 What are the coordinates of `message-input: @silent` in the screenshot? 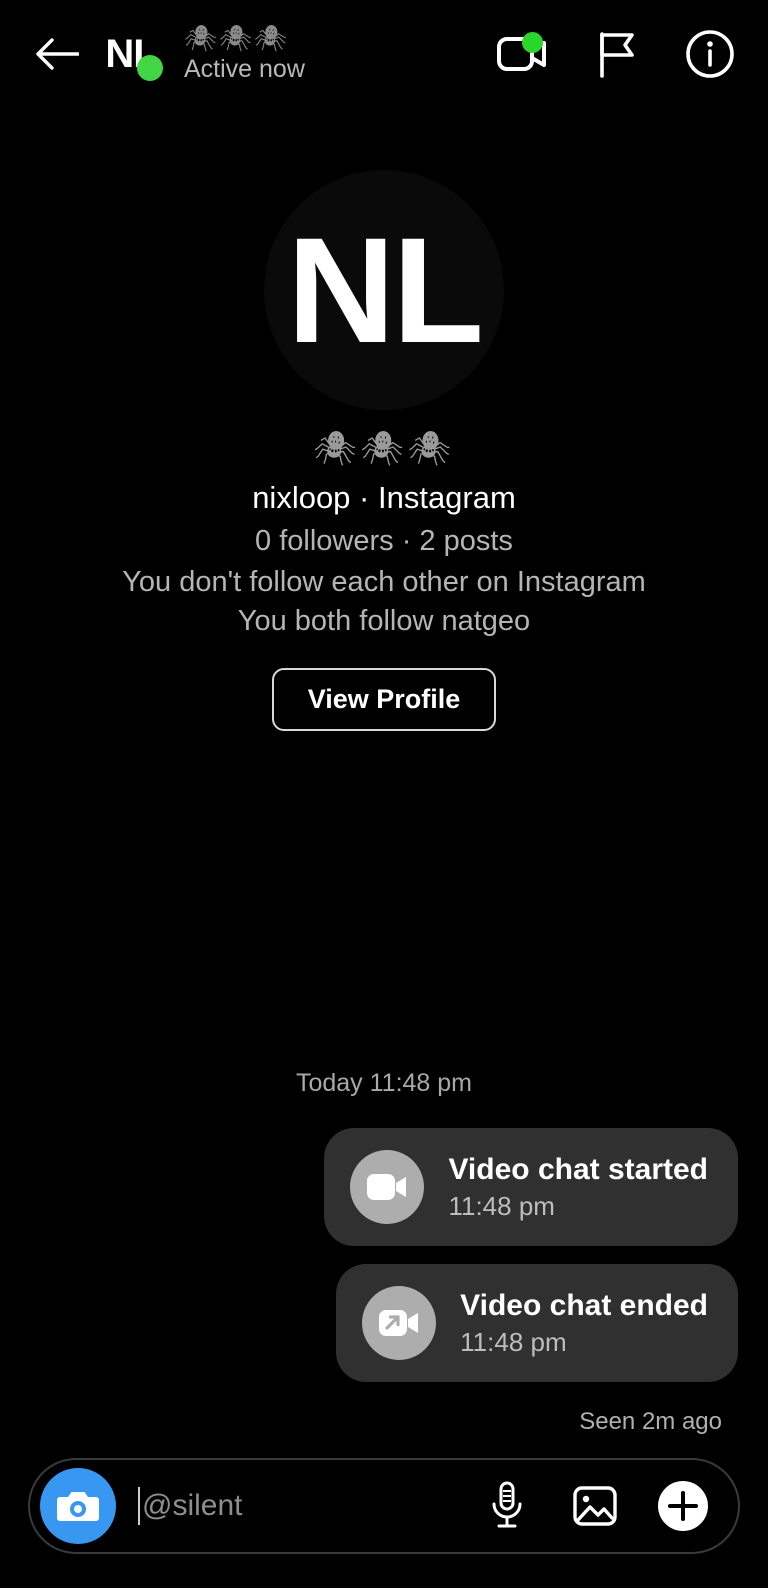 It's located at (308, 1506).